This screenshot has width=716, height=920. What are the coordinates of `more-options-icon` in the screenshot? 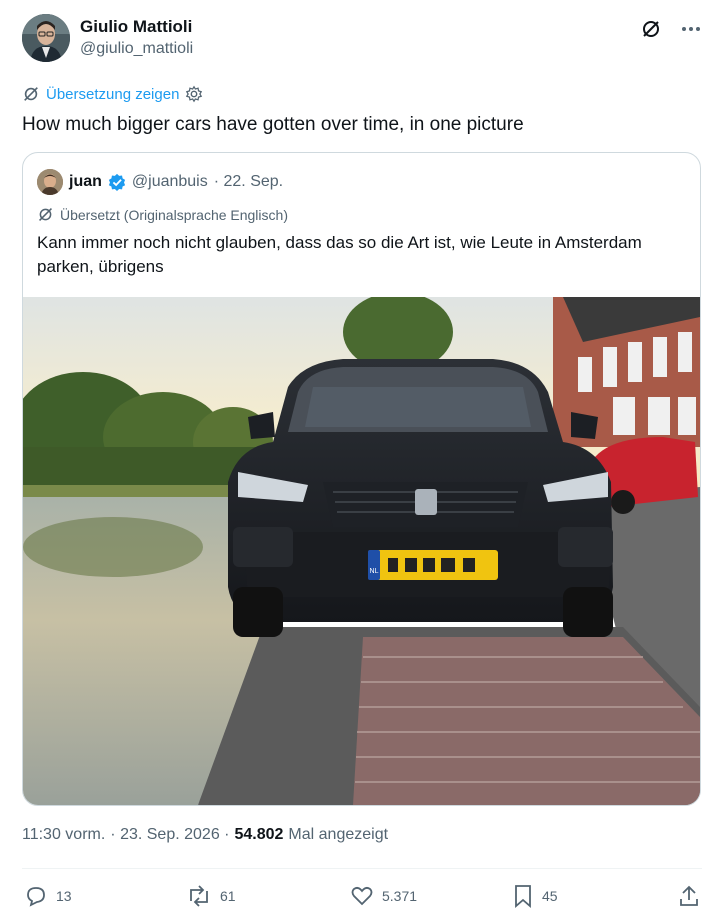 It's located at (691, 29).